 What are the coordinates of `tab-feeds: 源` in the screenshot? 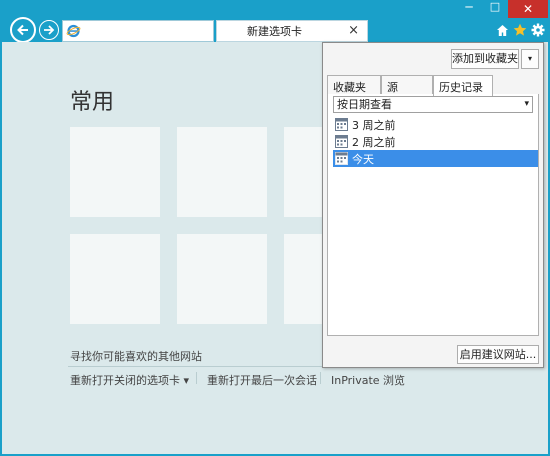 It's located at (407, 85).